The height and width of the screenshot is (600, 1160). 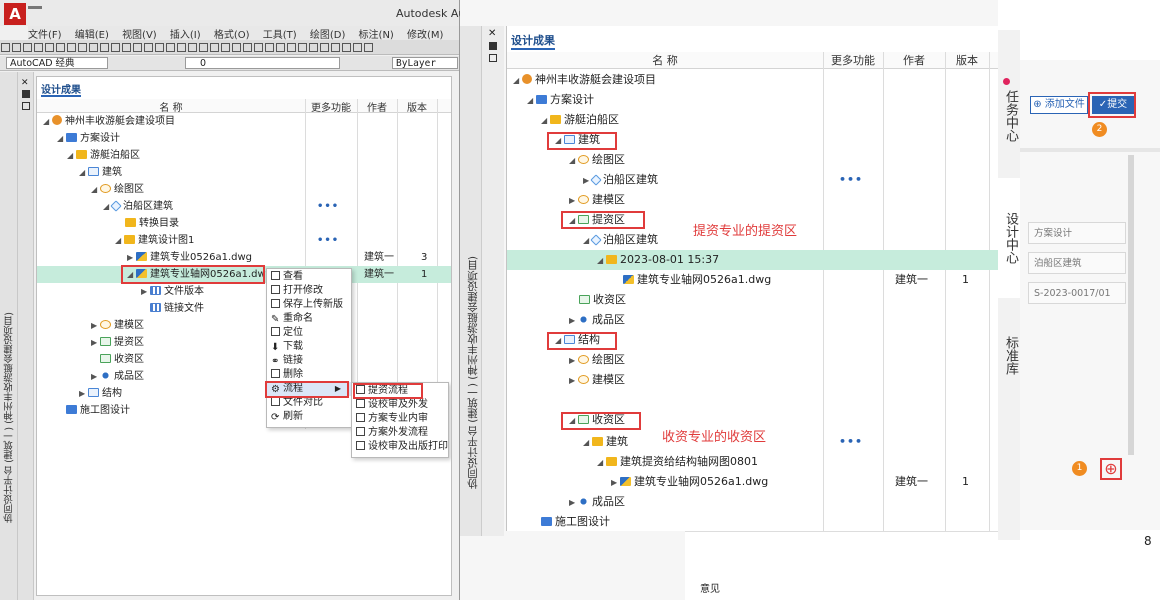 I want to click on menu-item-compare: 文件对比, so click(x=295, y=403).